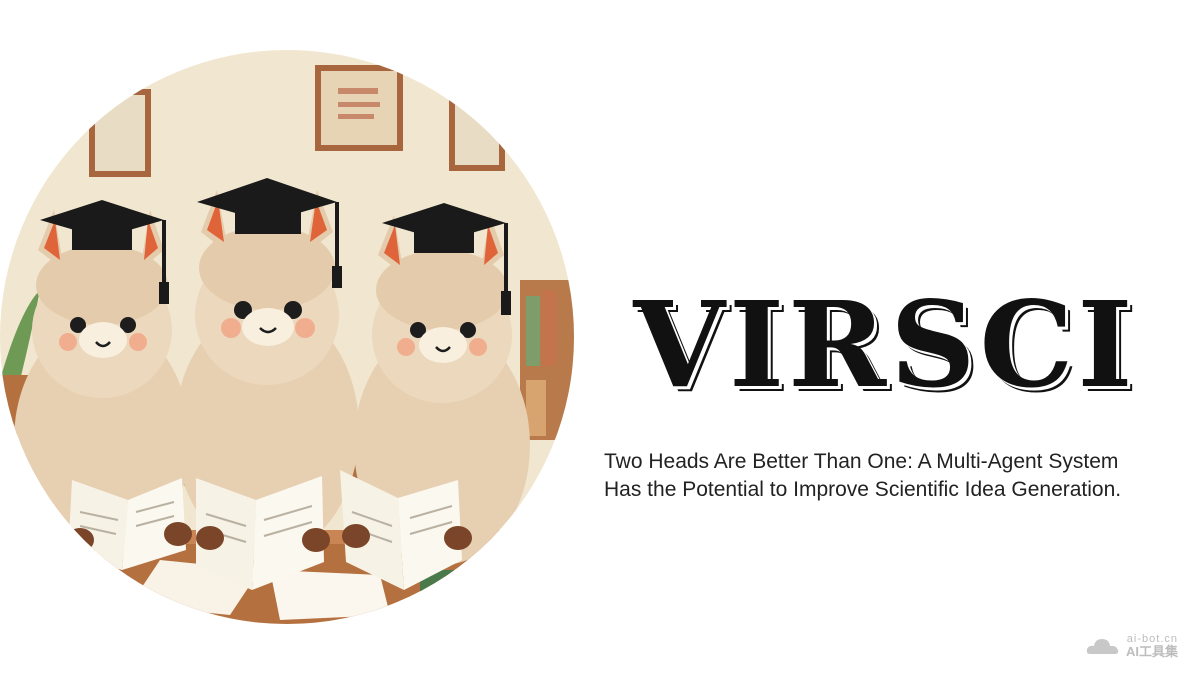 The image size is (1200, 675). I want to click on cloud-logo-icon, so click(1102, 646).